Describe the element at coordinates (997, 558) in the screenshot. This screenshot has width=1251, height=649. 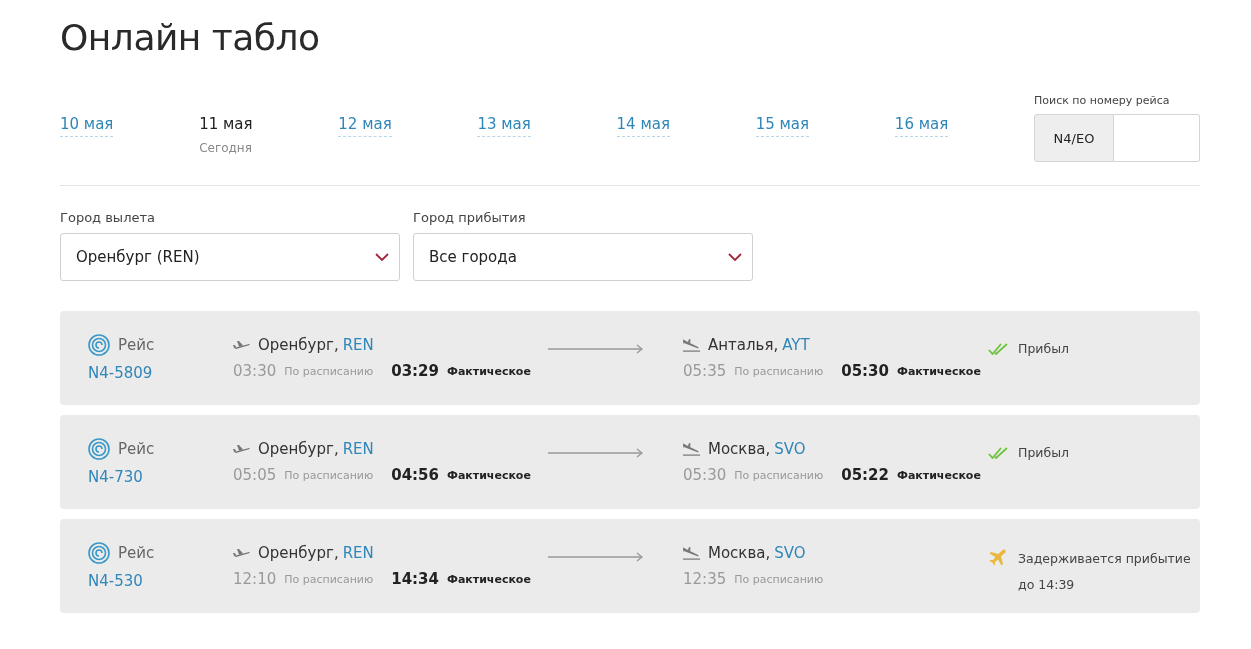
I see `plane-icon` at that location.